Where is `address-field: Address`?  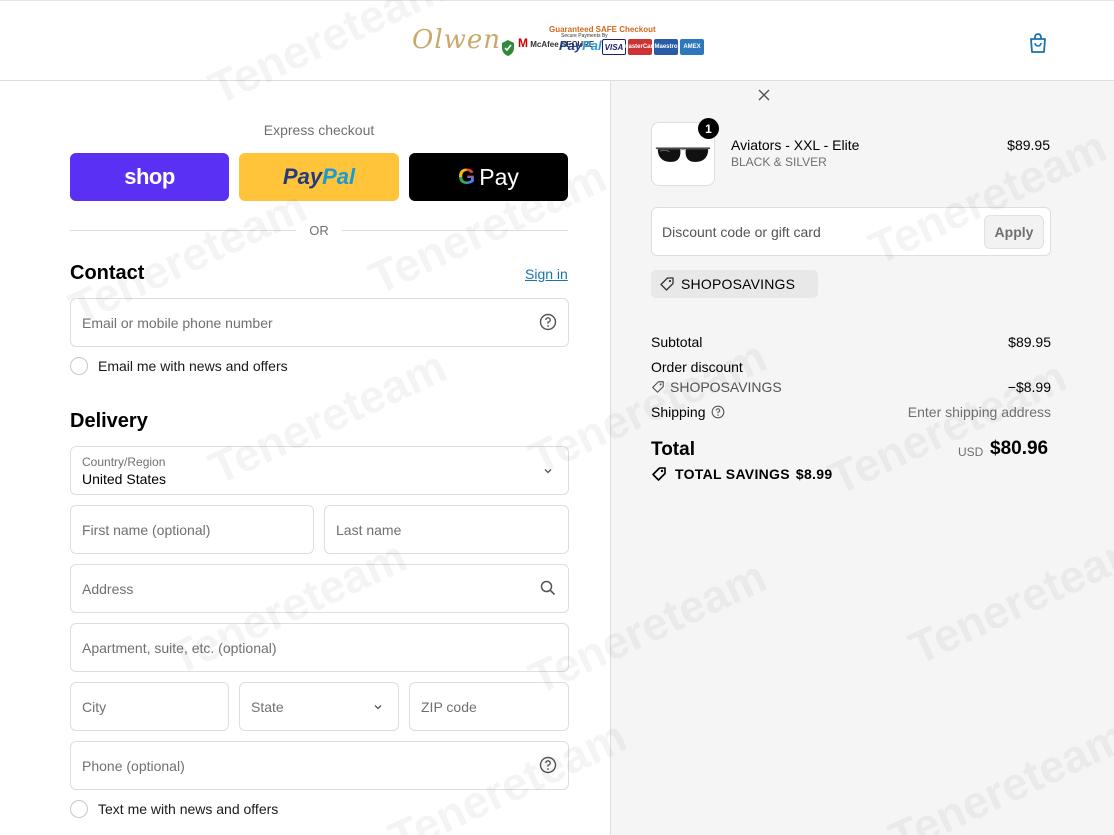
address-field: Address is located at coordinates (319, 588).